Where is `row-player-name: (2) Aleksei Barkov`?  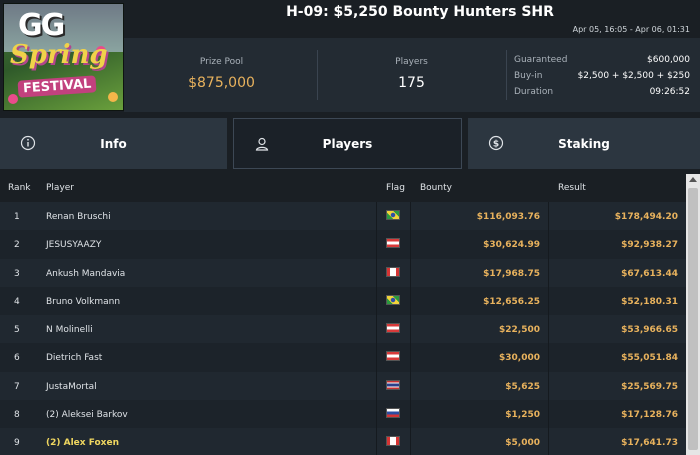 row-player-name: (2) Aleksei Barkov is located at coordinates (87, 415).